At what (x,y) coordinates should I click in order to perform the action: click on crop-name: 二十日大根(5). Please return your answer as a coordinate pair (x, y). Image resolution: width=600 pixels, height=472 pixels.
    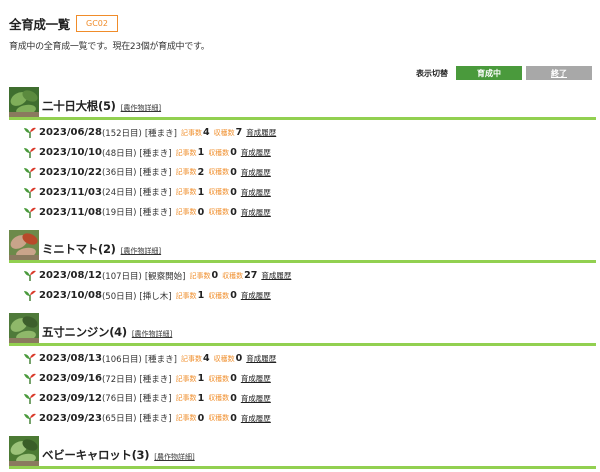
    Looking at the image, I should click on (79, 106).